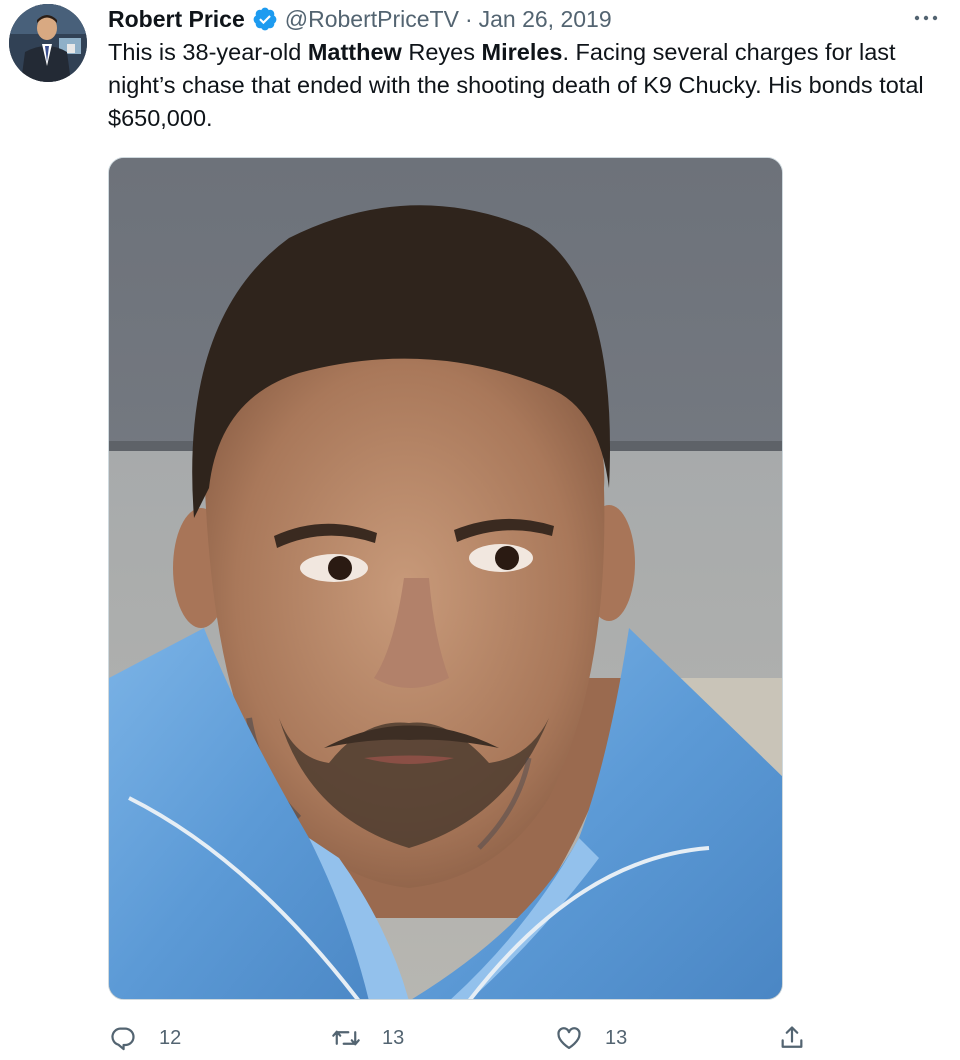 Image resolution: width=960 pixels, height=1060 pixels. What do you see at coordinates (176, 19) in the screenshot?
I see `author-name: Robert Price` at bounding box center [176, 19].